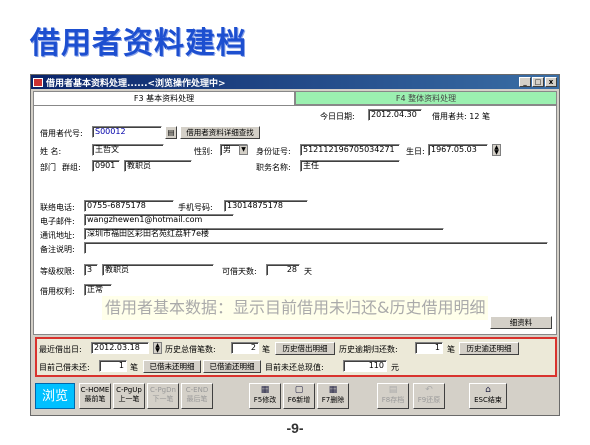  Describe the element at coordinates (55, 396) in the screenshot. I see `mode-indicator: 浏览` at that location.